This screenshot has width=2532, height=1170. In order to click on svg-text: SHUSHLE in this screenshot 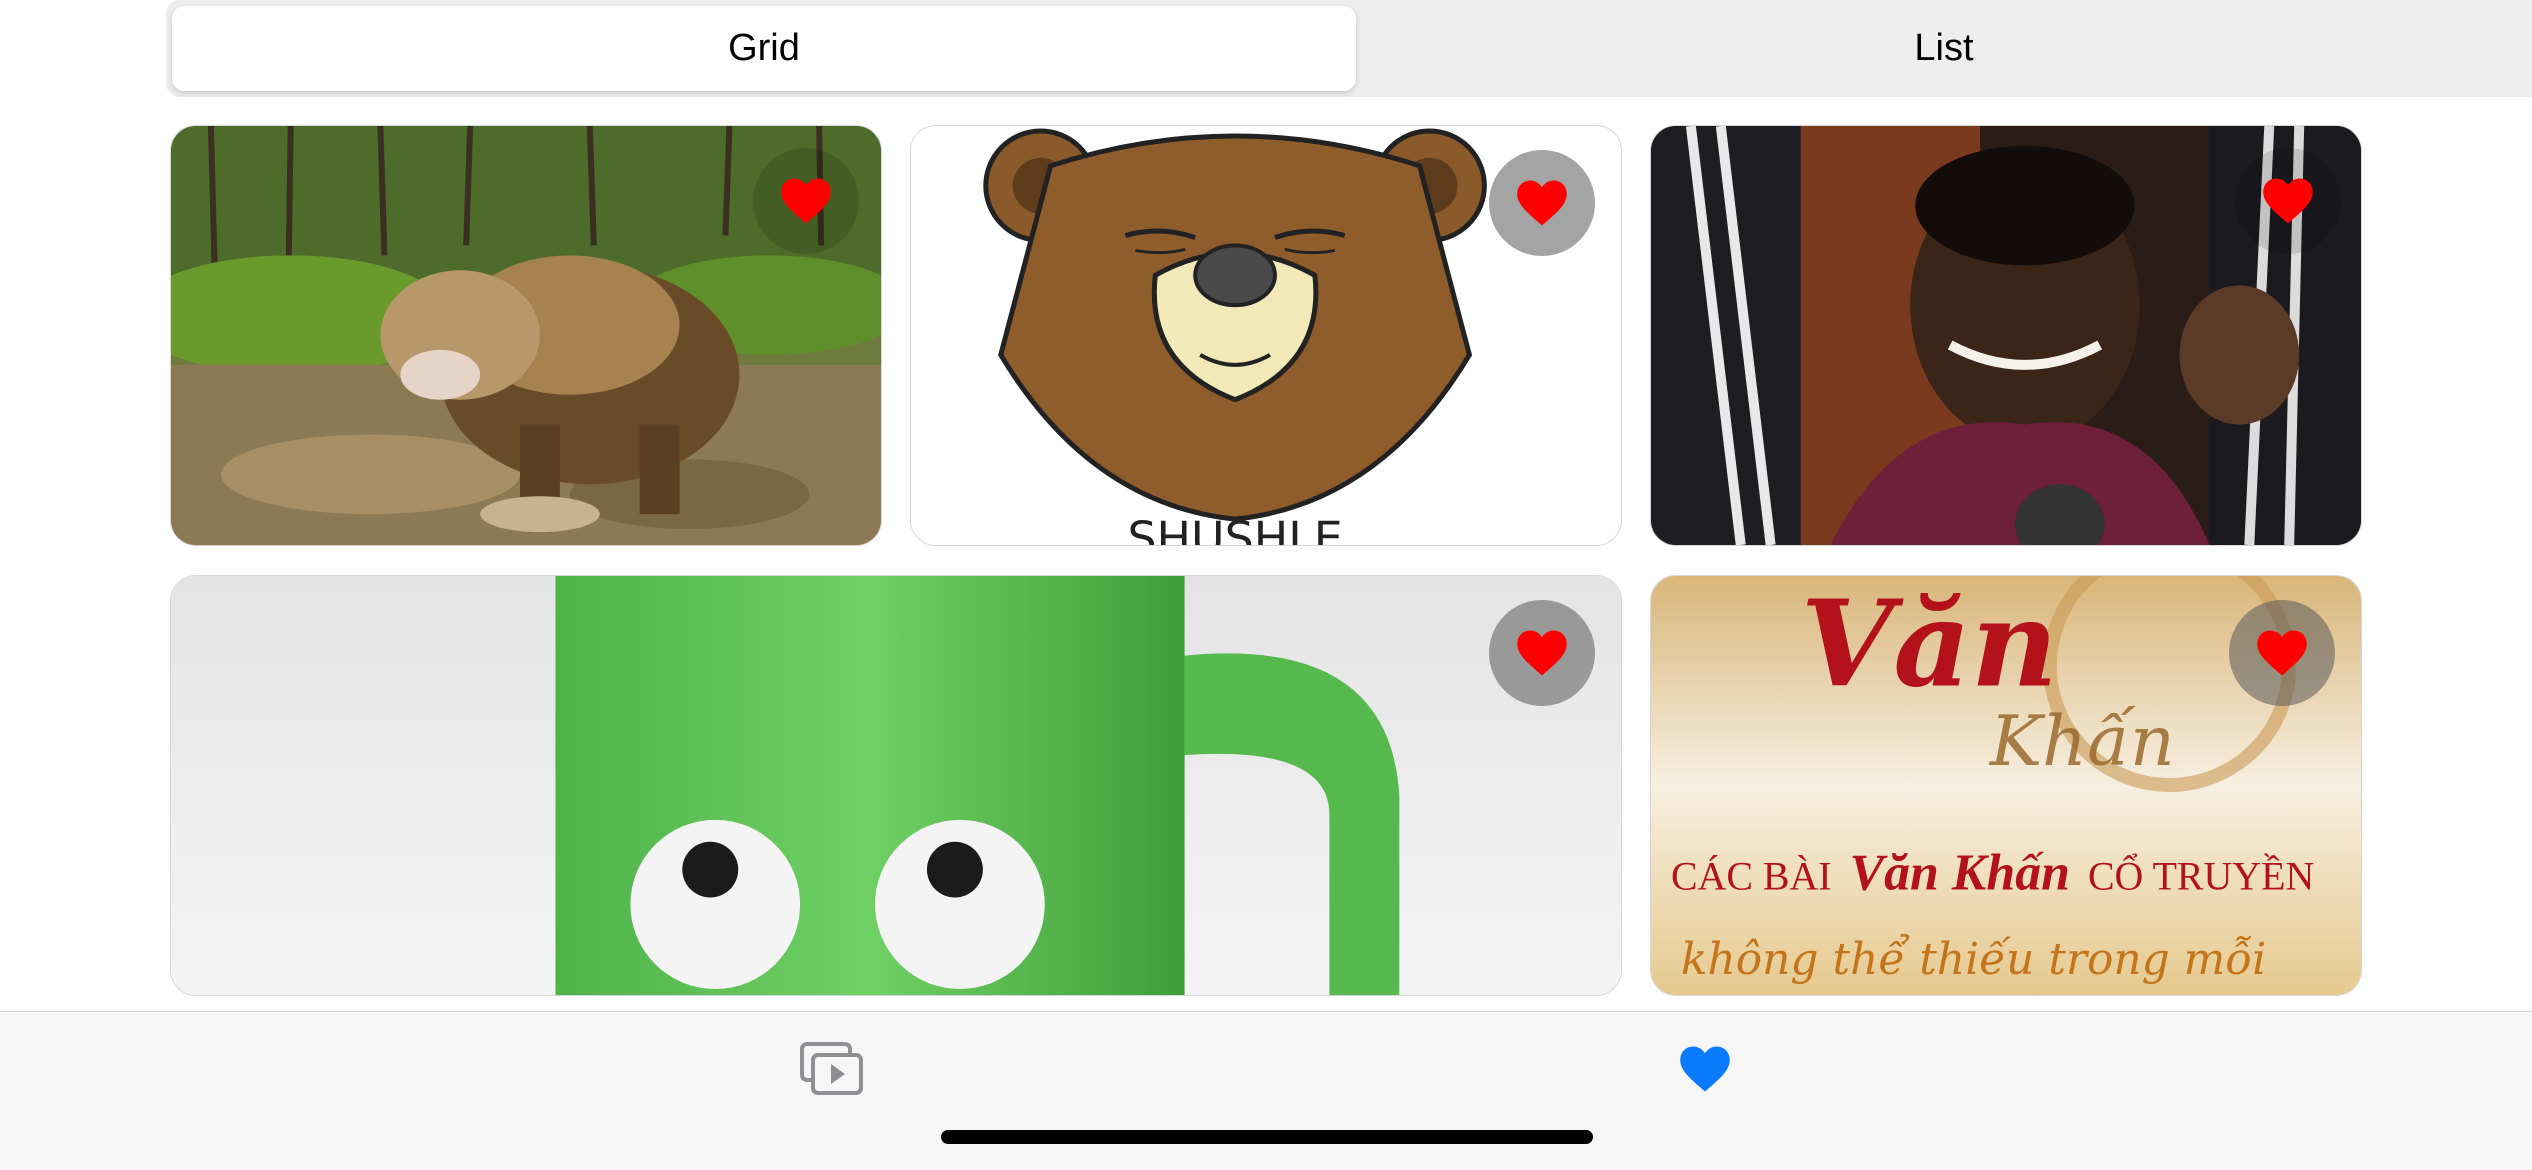, I will do `click(1234, 528)`.